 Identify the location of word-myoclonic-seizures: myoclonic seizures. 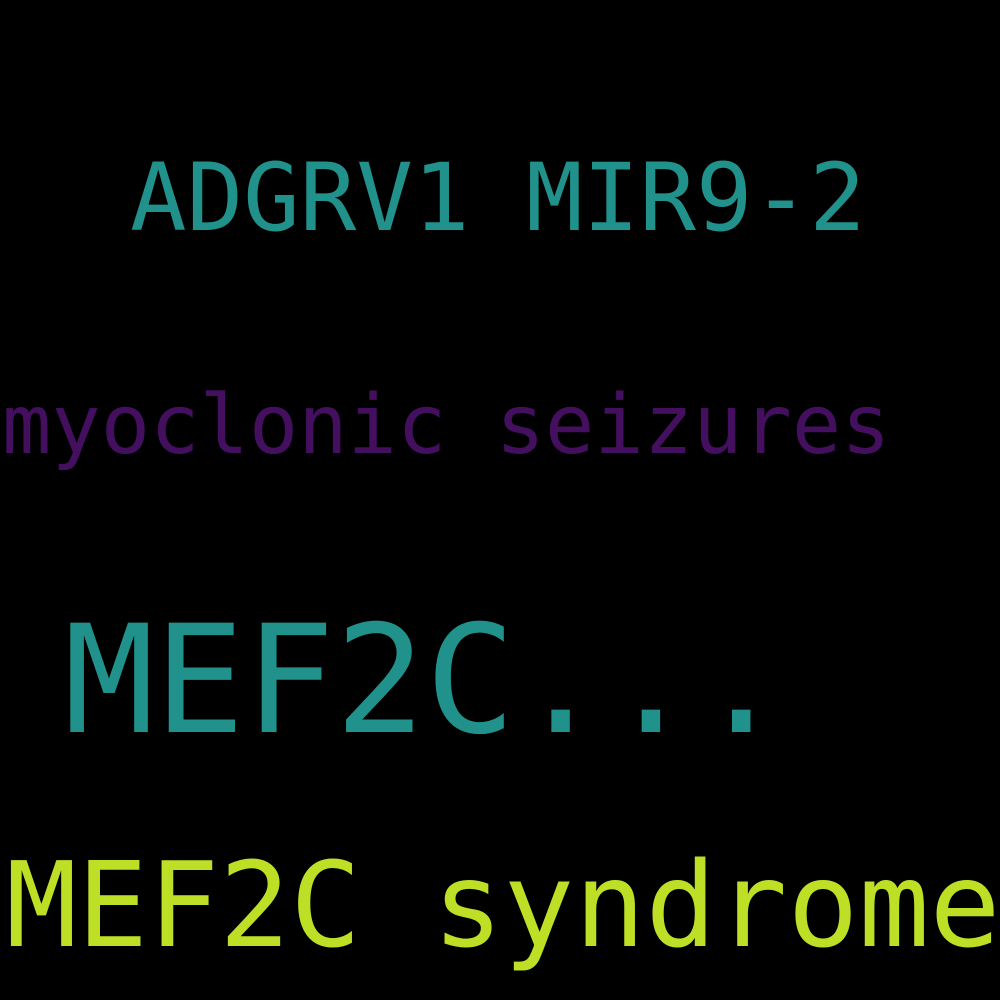
(446, 425).